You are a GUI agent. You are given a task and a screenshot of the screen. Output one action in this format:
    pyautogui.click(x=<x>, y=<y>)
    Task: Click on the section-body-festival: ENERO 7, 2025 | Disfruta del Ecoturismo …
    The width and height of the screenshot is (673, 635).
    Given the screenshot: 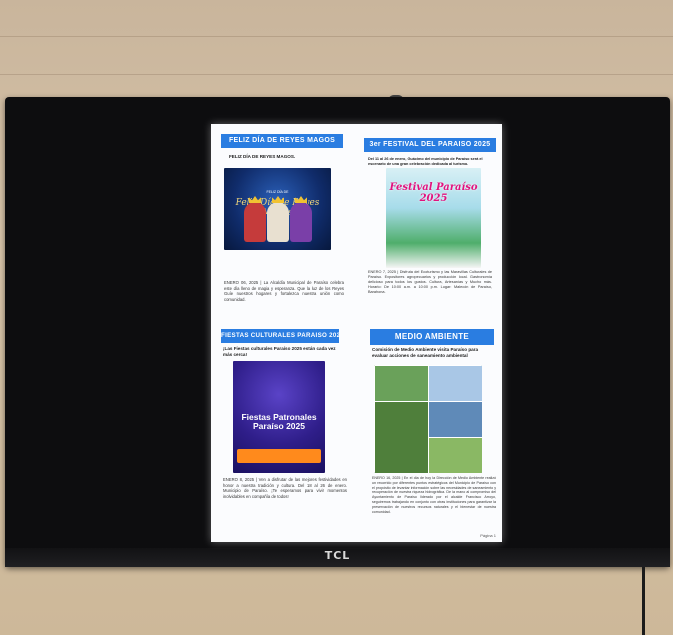 What is the action you would take?
    pyautogui.click(x=430, y=282)
    